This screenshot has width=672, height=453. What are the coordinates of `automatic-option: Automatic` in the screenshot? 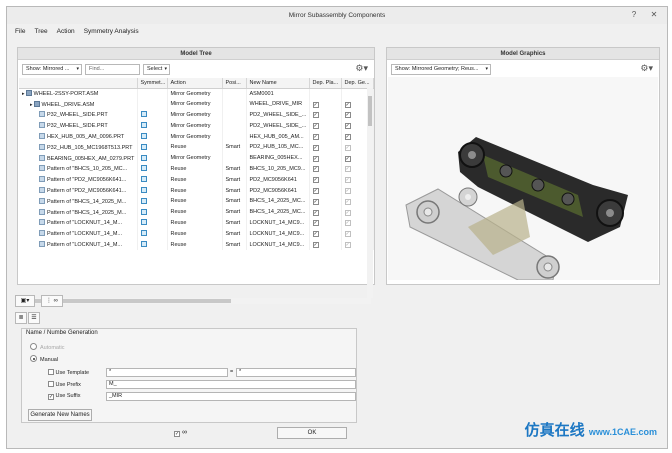 It's located at (47, 347).